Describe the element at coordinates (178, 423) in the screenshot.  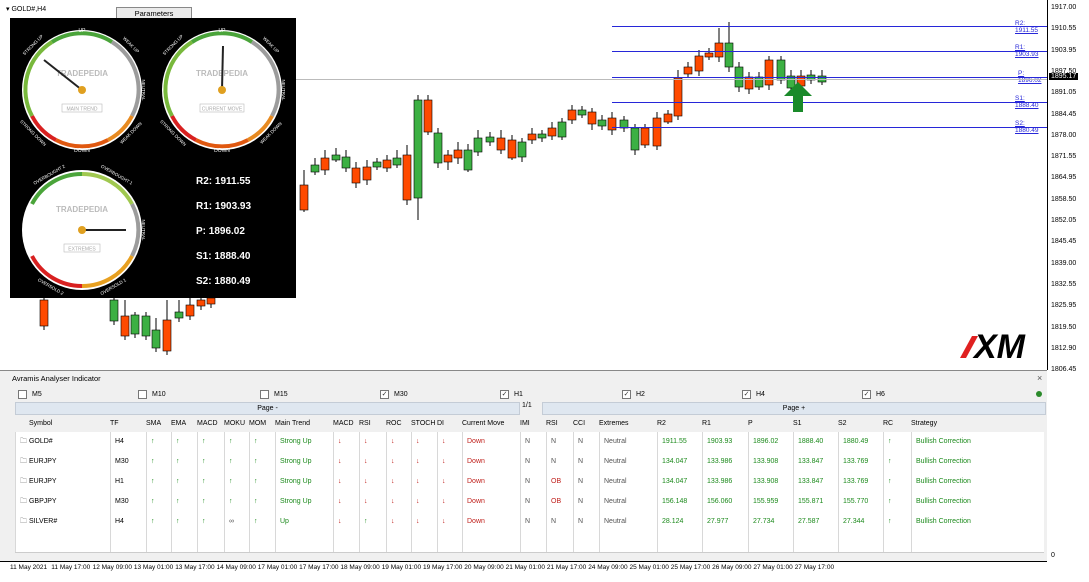
I see `column-header-ema: EMA` at that location.